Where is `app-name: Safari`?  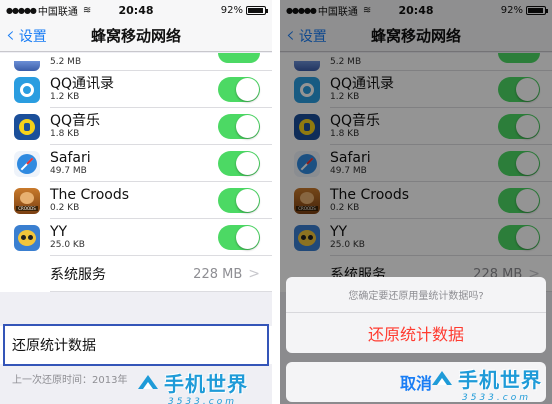 app-name: Safari is located at coordinates (70, 158).